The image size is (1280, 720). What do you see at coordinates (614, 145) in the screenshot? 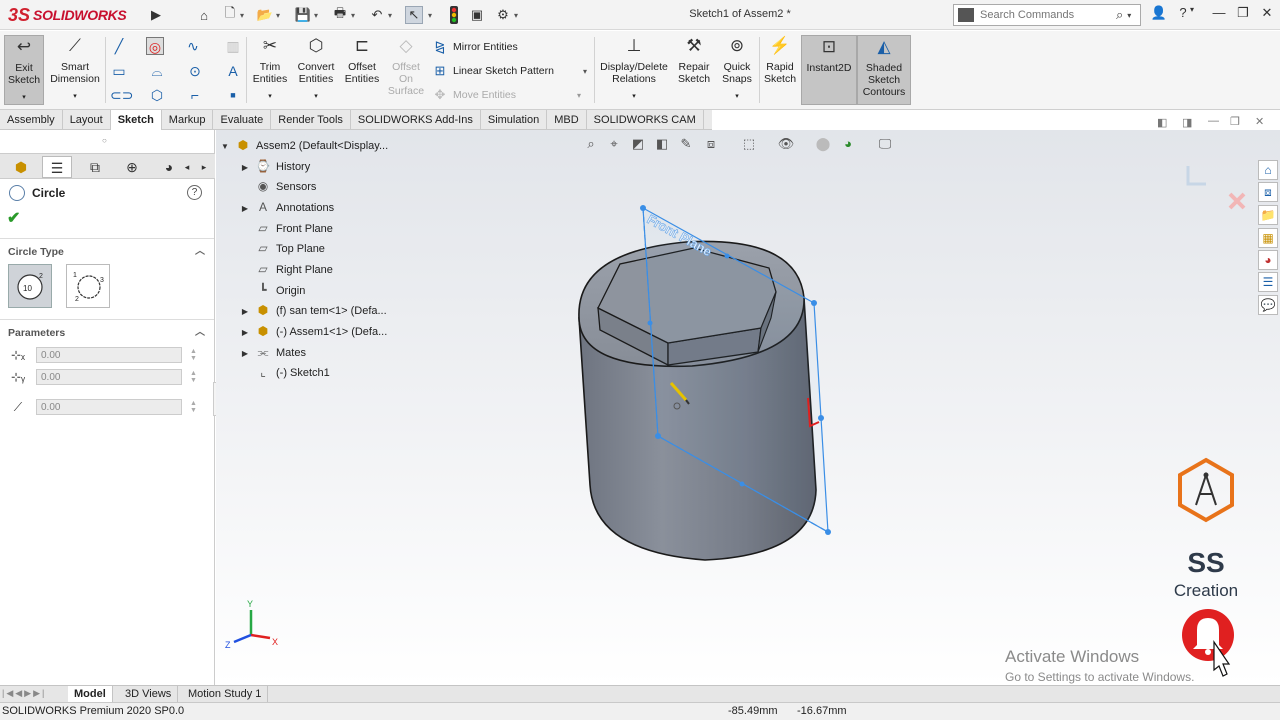
I see `zoom-to-area-icon: ⌖` at bounding box center [614, 145].